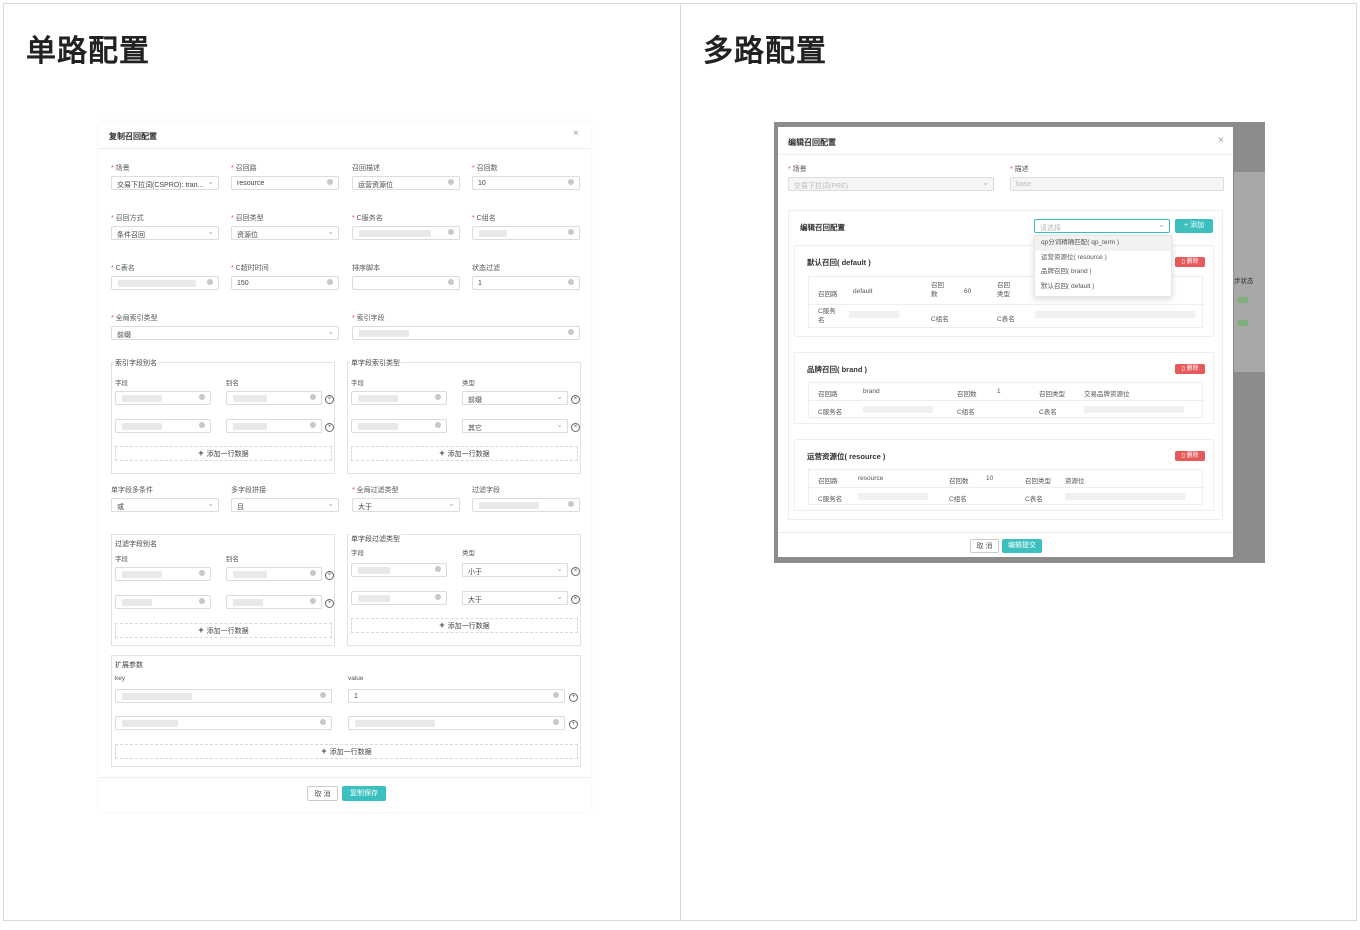 This screenshot has height=930, width=1360. I want to click on type-select: 小于 ⌄, so click(515, 570).